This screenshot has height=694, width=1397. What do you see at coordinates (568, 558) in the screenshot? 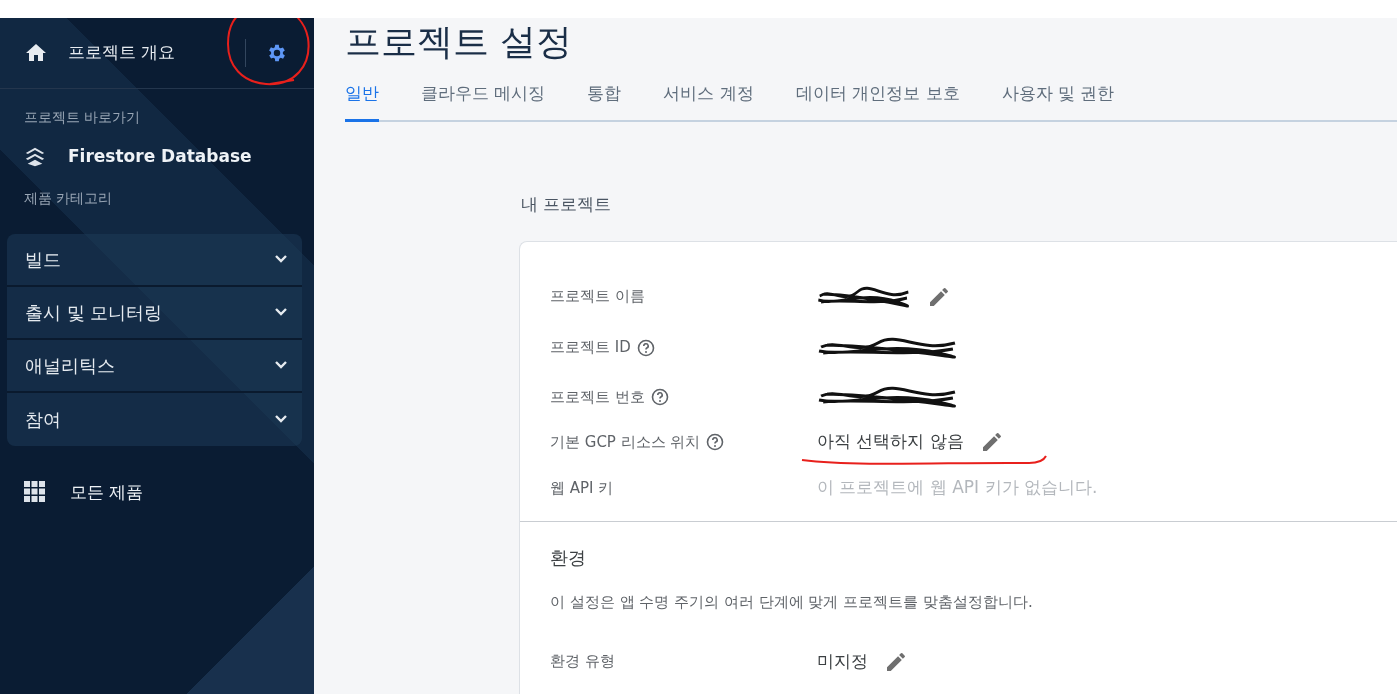
I see `section-heading: 환경` at bounding box center [568, 558].